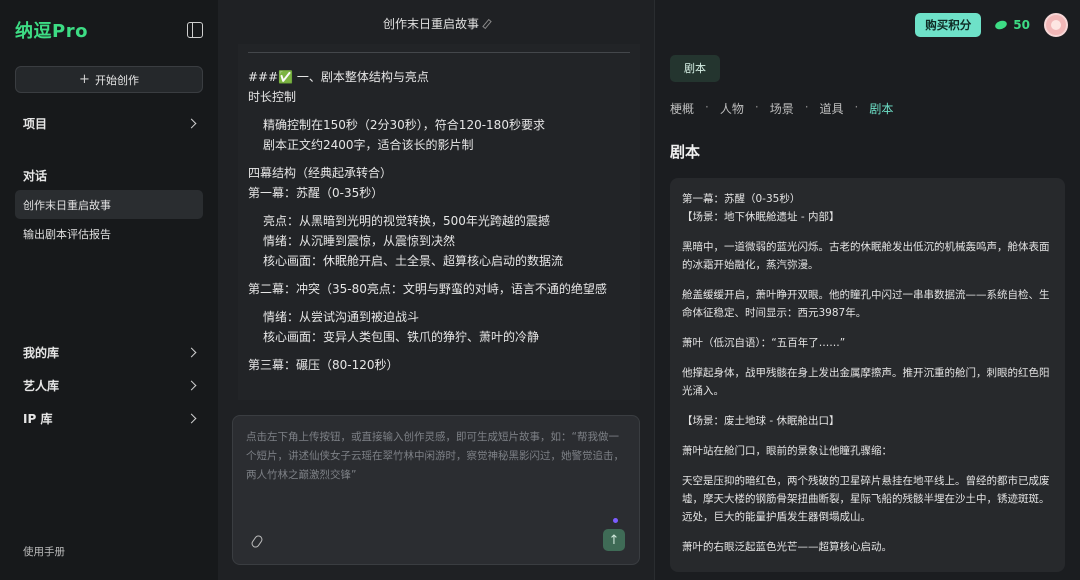  Describe the element at coordinates (430, 24) in the screenshot. I see `conversation-title-text: 创作末日重启故事` at that location.